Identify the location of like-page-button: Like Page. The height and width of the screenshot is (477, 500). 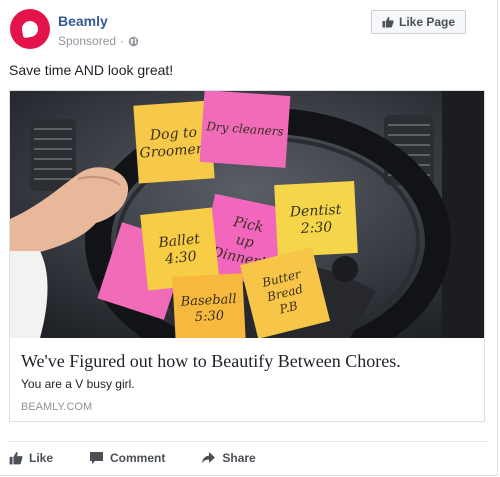
(418, 22).